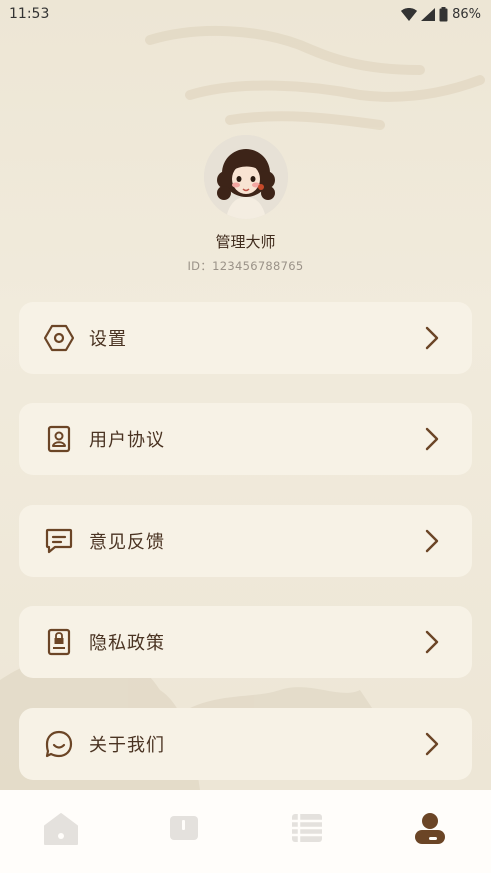 The height and width of the screenshot is (873, 491). What do you see at coordinates (245, 541) in the screenshot?
I see `menu-item-feedback: 意见反馈` at bounding box center [245, 541].